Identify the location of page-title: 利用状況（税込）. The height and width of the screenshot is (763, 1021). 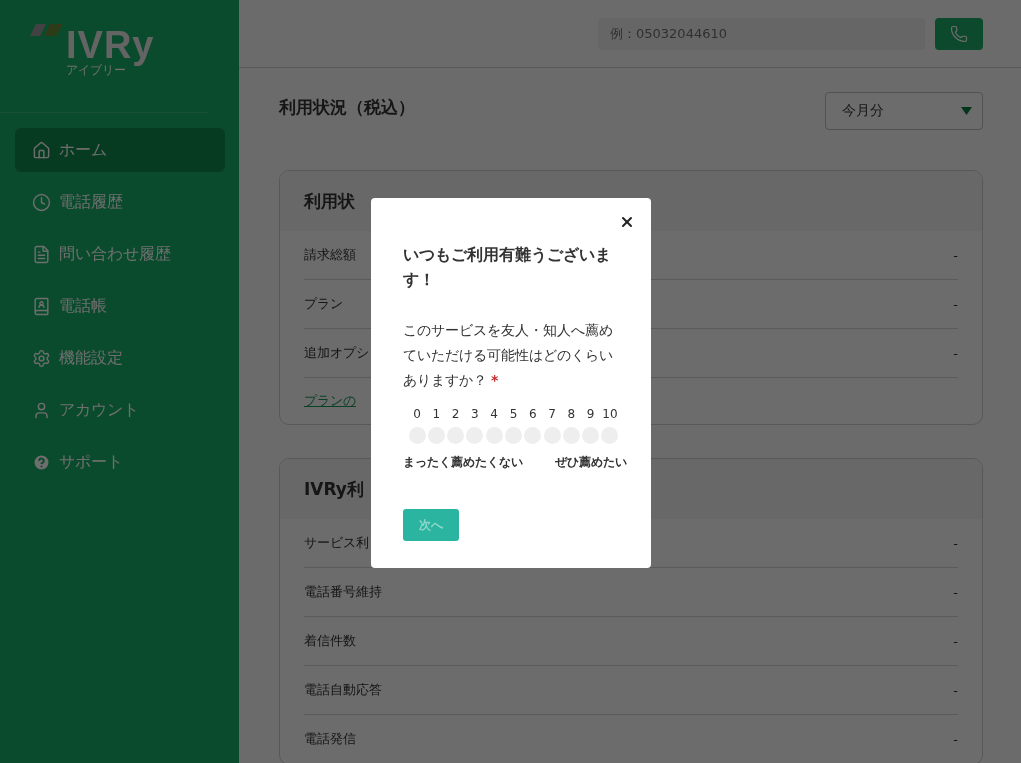
(347, 107).